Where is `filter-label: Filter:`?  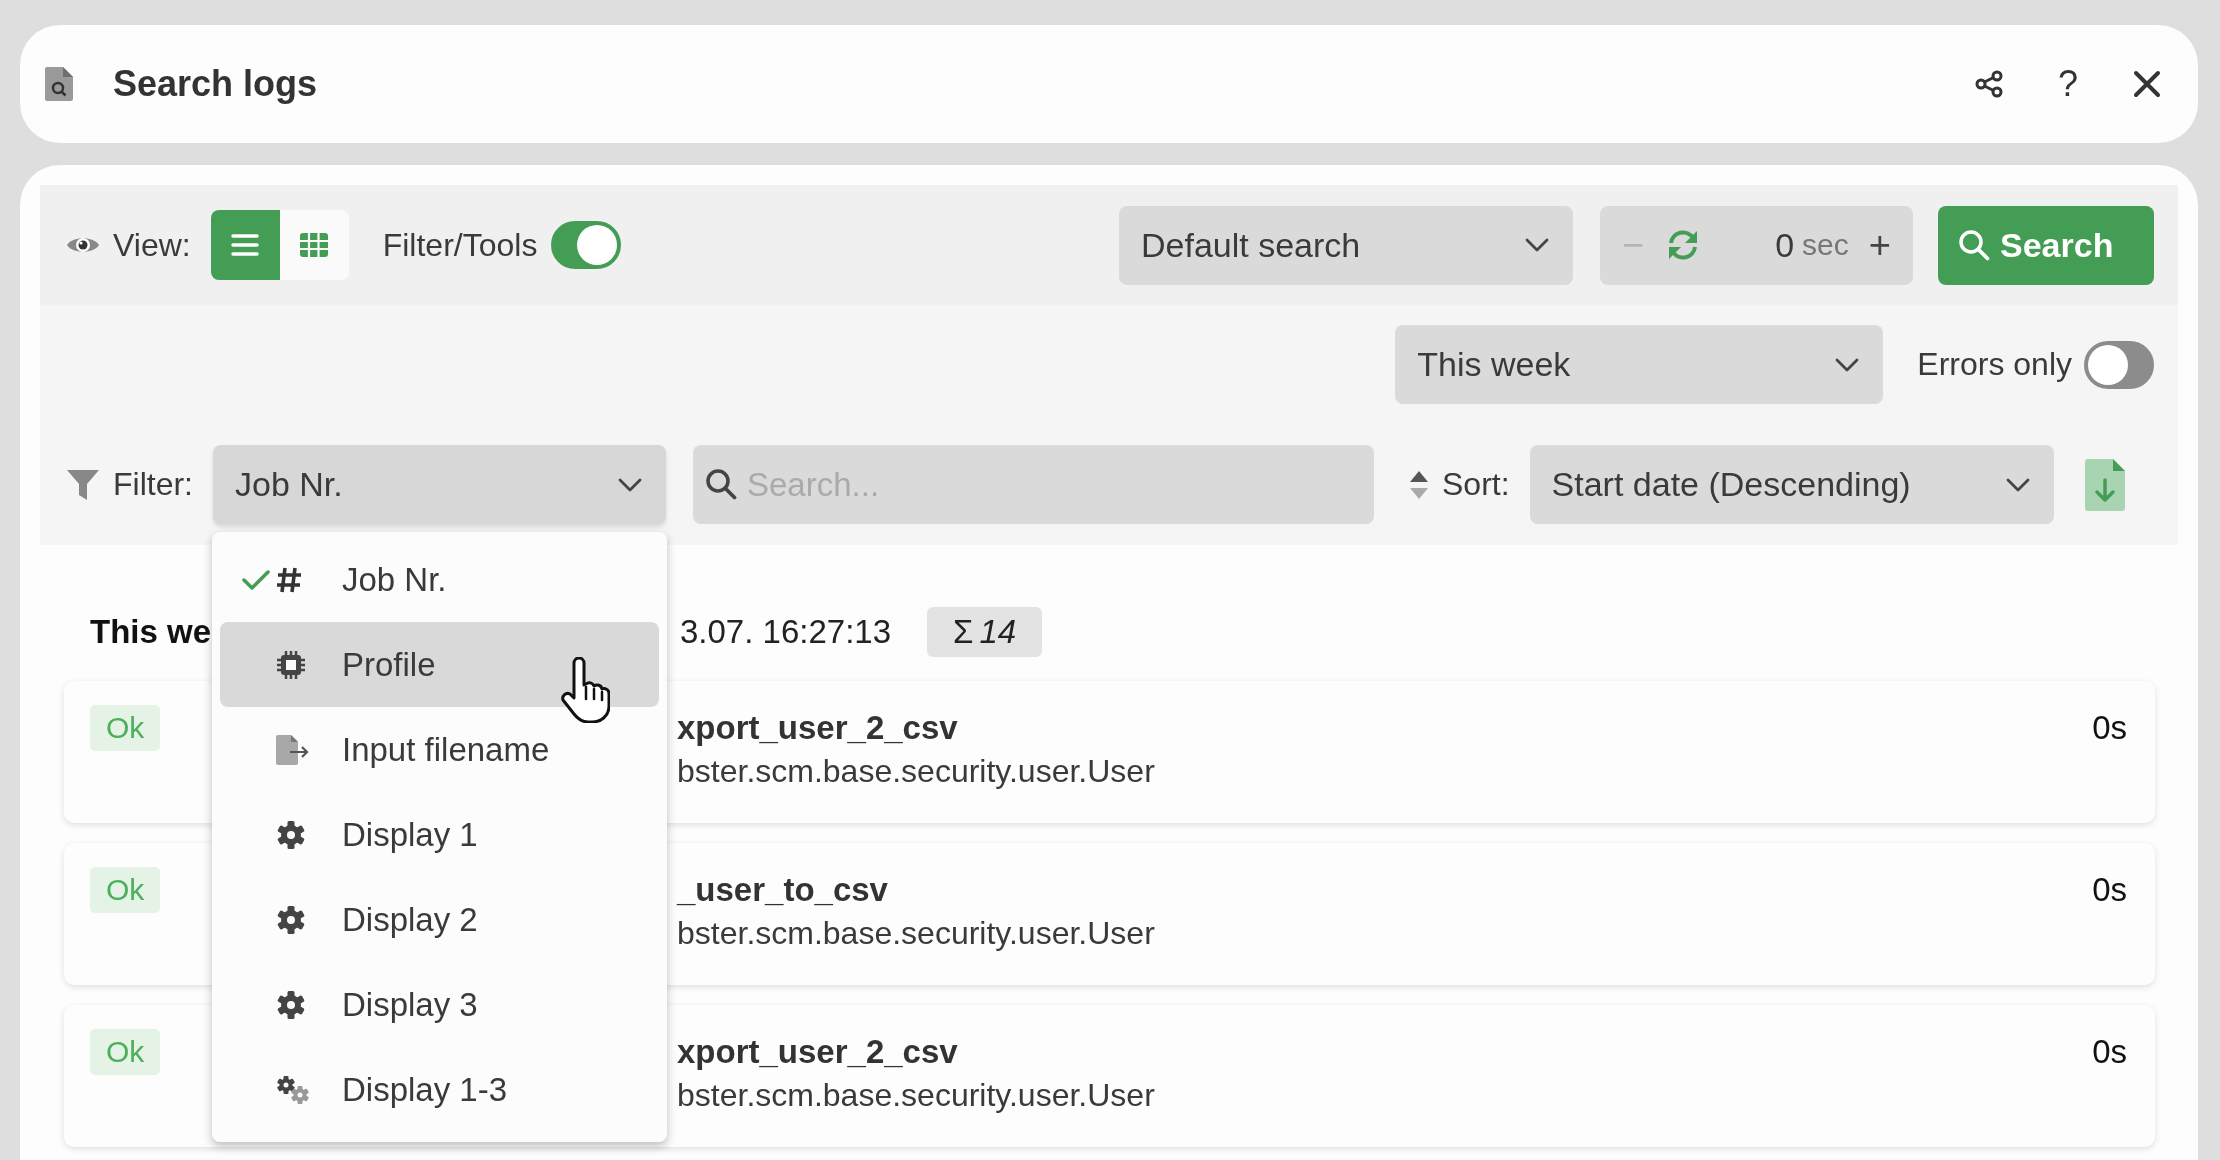 filter-label: Filter: is located at coordinates (153, 484).